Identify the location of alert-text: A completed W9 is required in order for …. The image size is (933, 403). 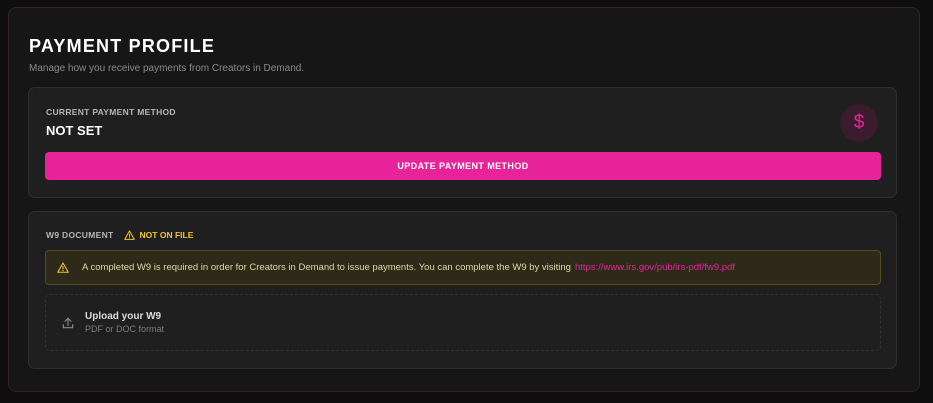
(326, 267).